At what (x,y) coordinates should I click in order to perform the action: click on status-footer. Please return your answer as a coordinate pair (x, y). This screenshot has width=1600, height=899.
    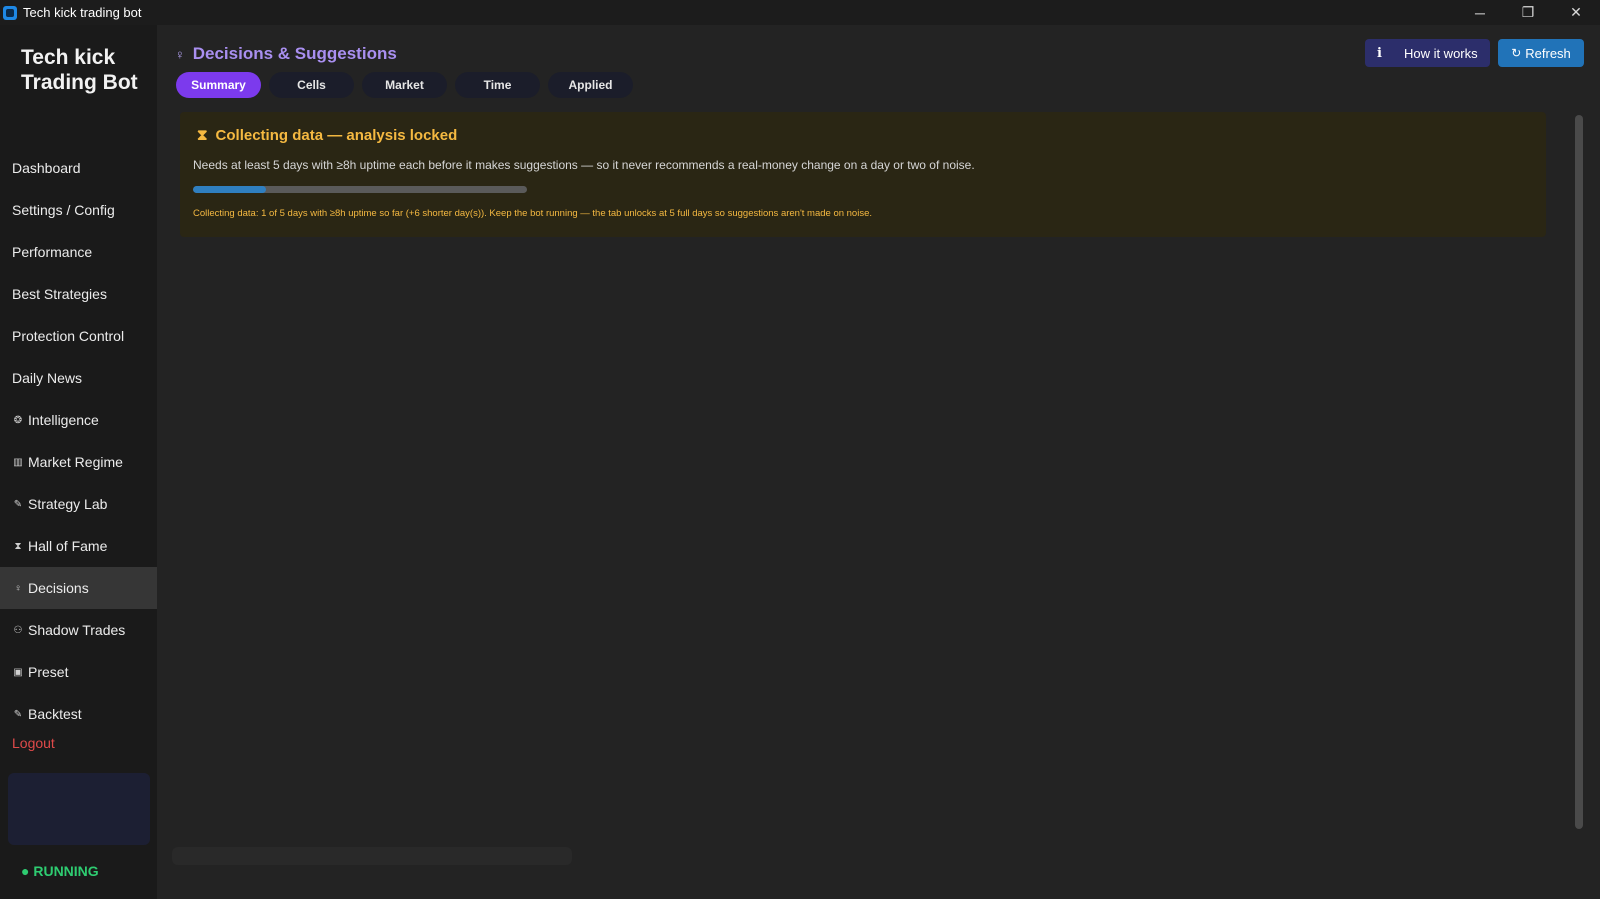
    Looking at the image, I should click on (372, 856).